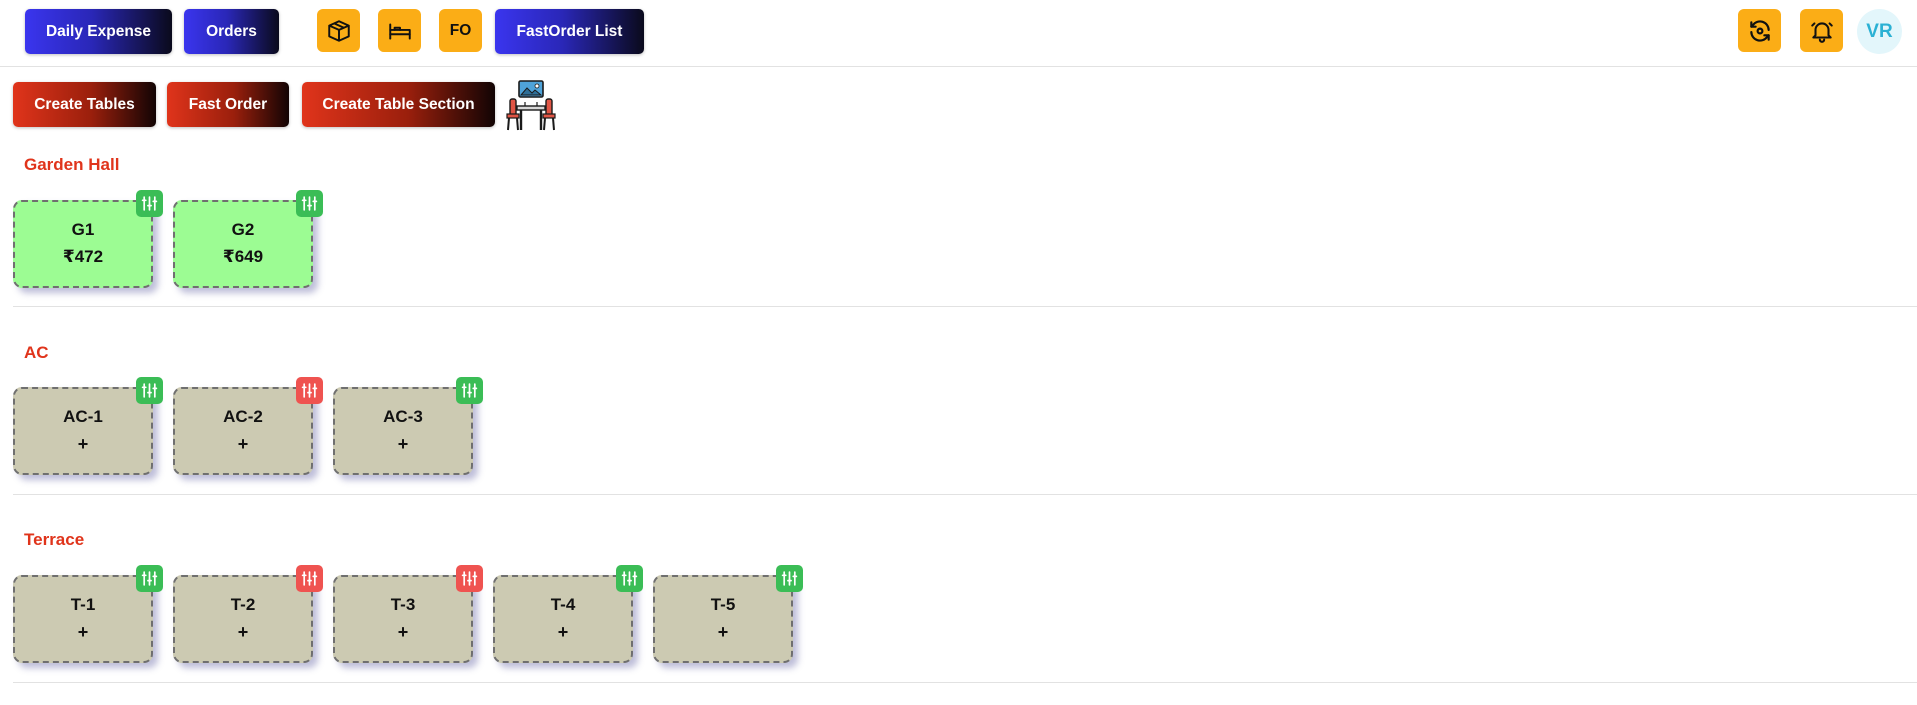 Image resolution: width=1917 pixels, height=705 pixels. Describe the element at coordinates (243, 604) in the screenshot. I see `table-name: T-2` at that location.